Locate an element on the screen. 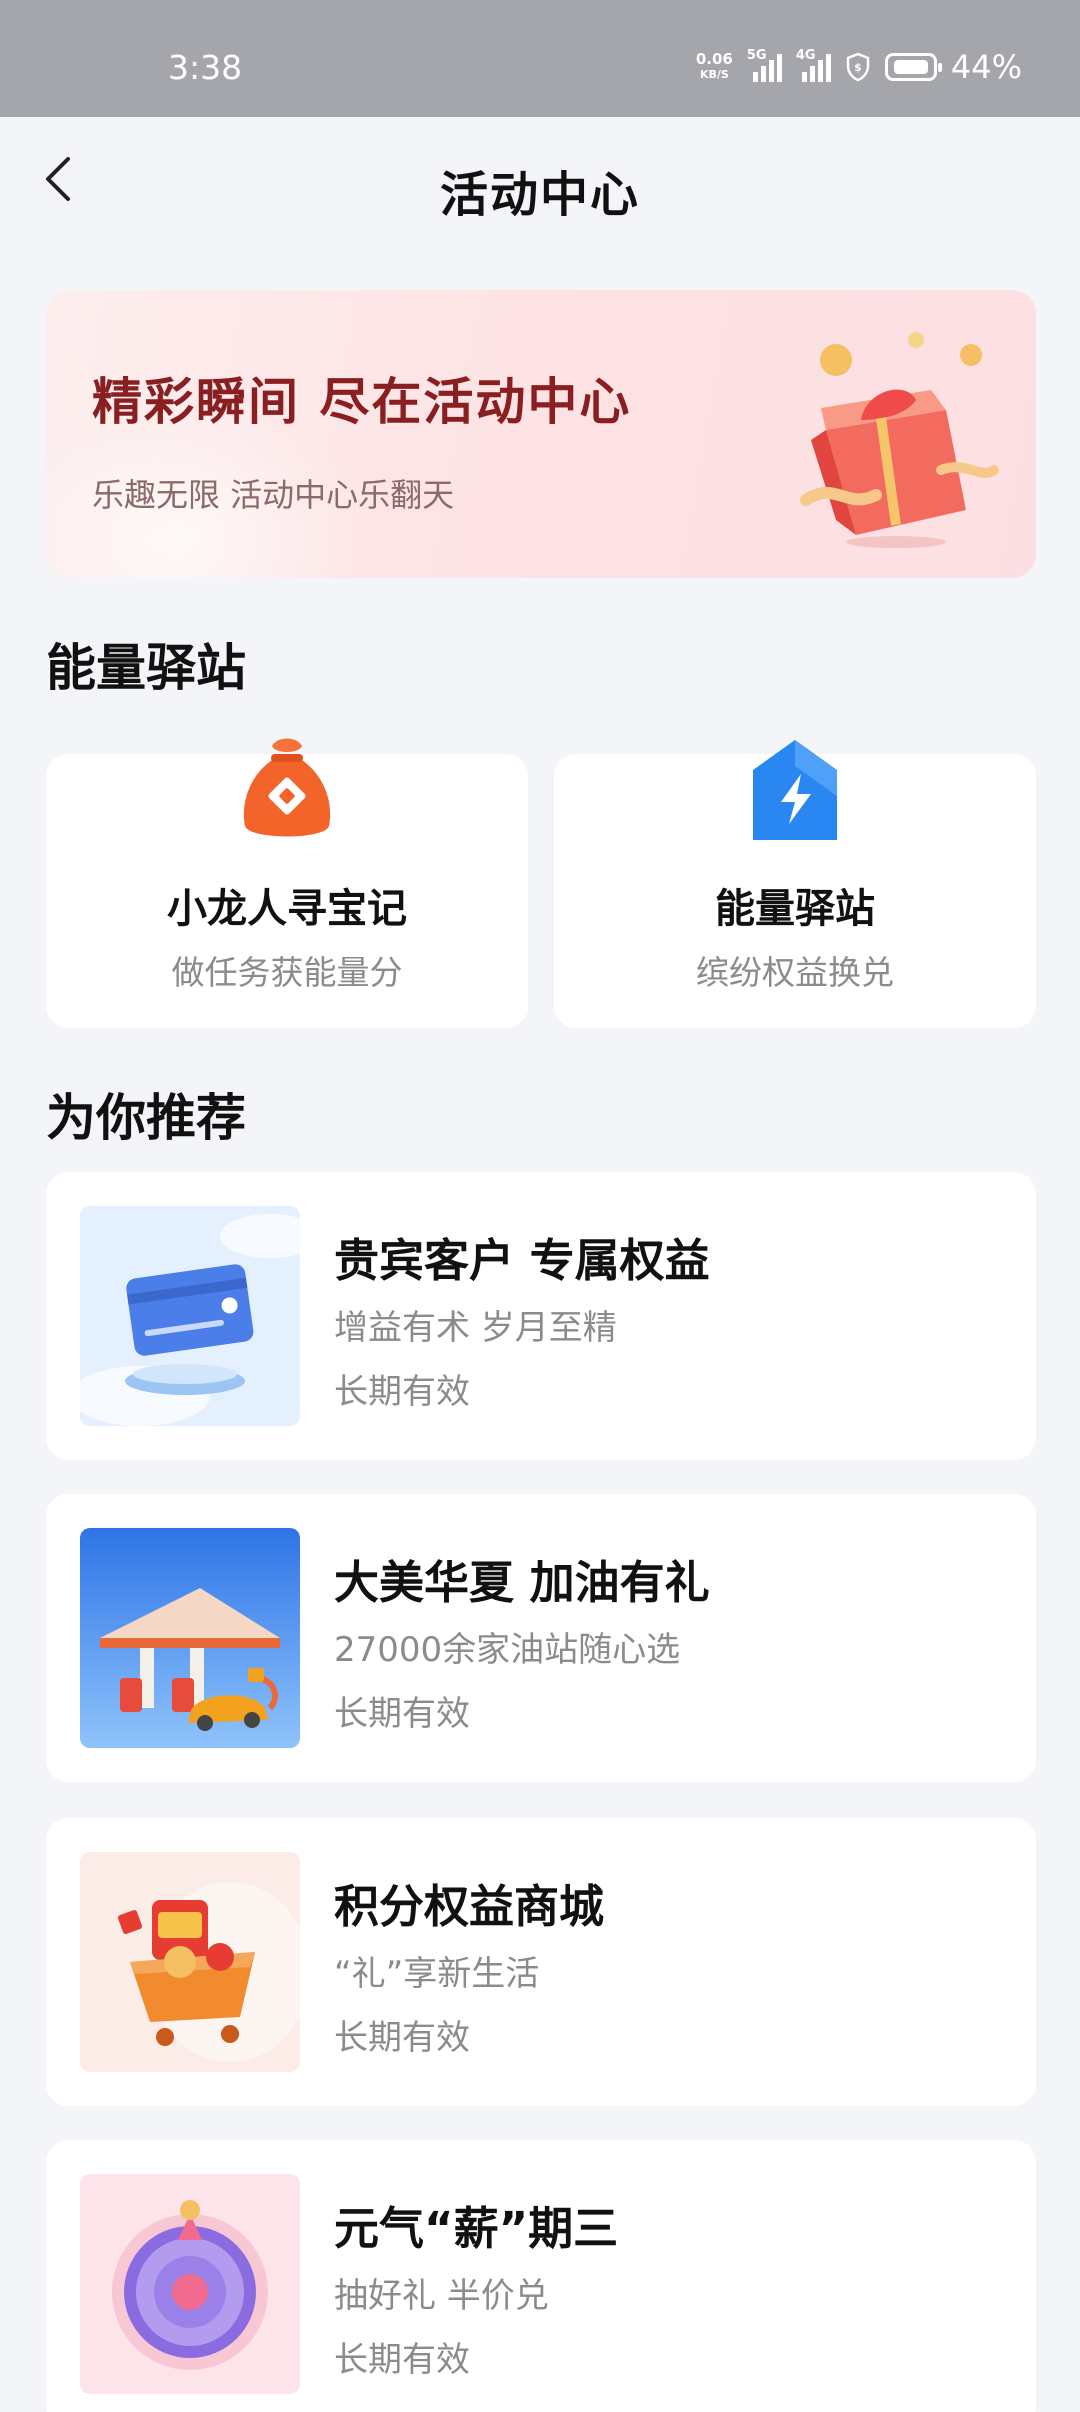  credit-card-image is located at coordinates (190, 1316).